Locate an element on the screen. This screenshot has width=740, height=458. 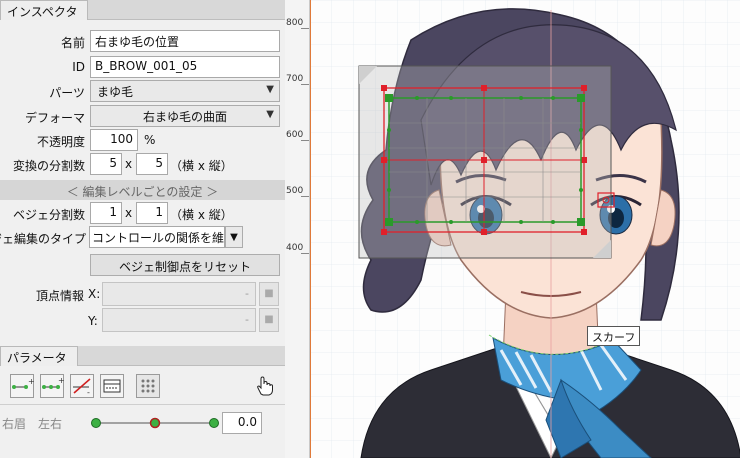
id-field: B_BROW_001_05 is located at coordinates (185, 67).